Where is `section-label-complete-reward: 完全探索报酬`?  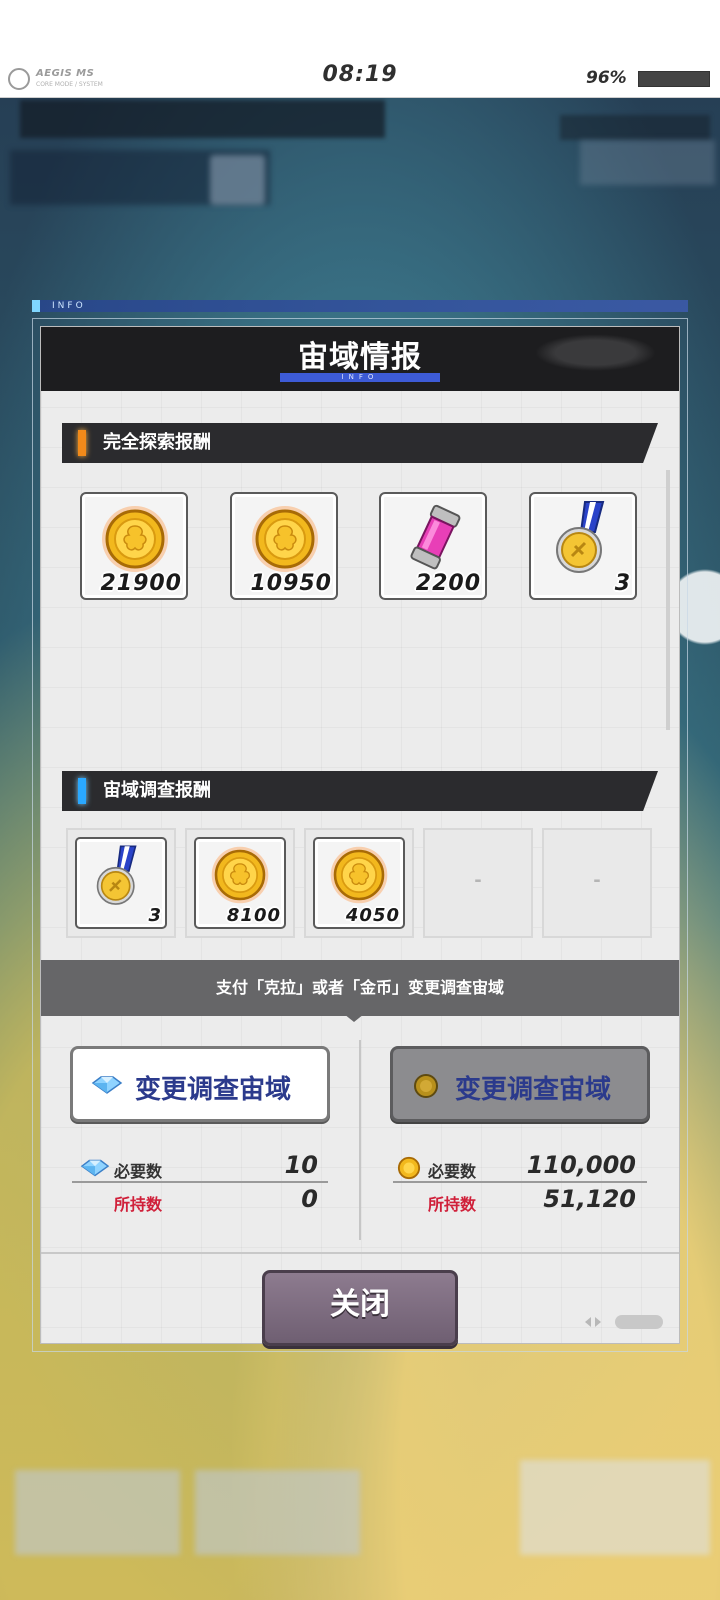 section-label-complete-reward: 完全探索报酬 is located at coordinates (157, 442).